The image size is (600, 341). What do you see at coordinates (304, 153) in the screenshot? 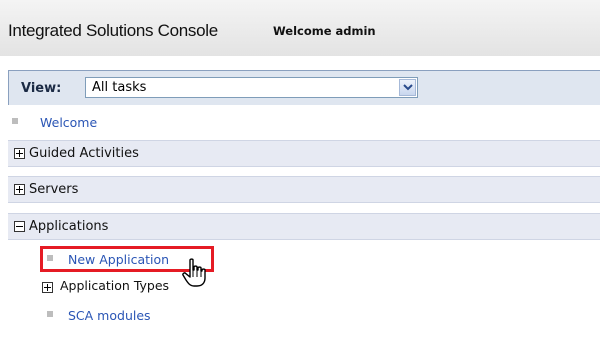
I see `section-guided-activities: Guided Activities` at bounding box center [304, 153].